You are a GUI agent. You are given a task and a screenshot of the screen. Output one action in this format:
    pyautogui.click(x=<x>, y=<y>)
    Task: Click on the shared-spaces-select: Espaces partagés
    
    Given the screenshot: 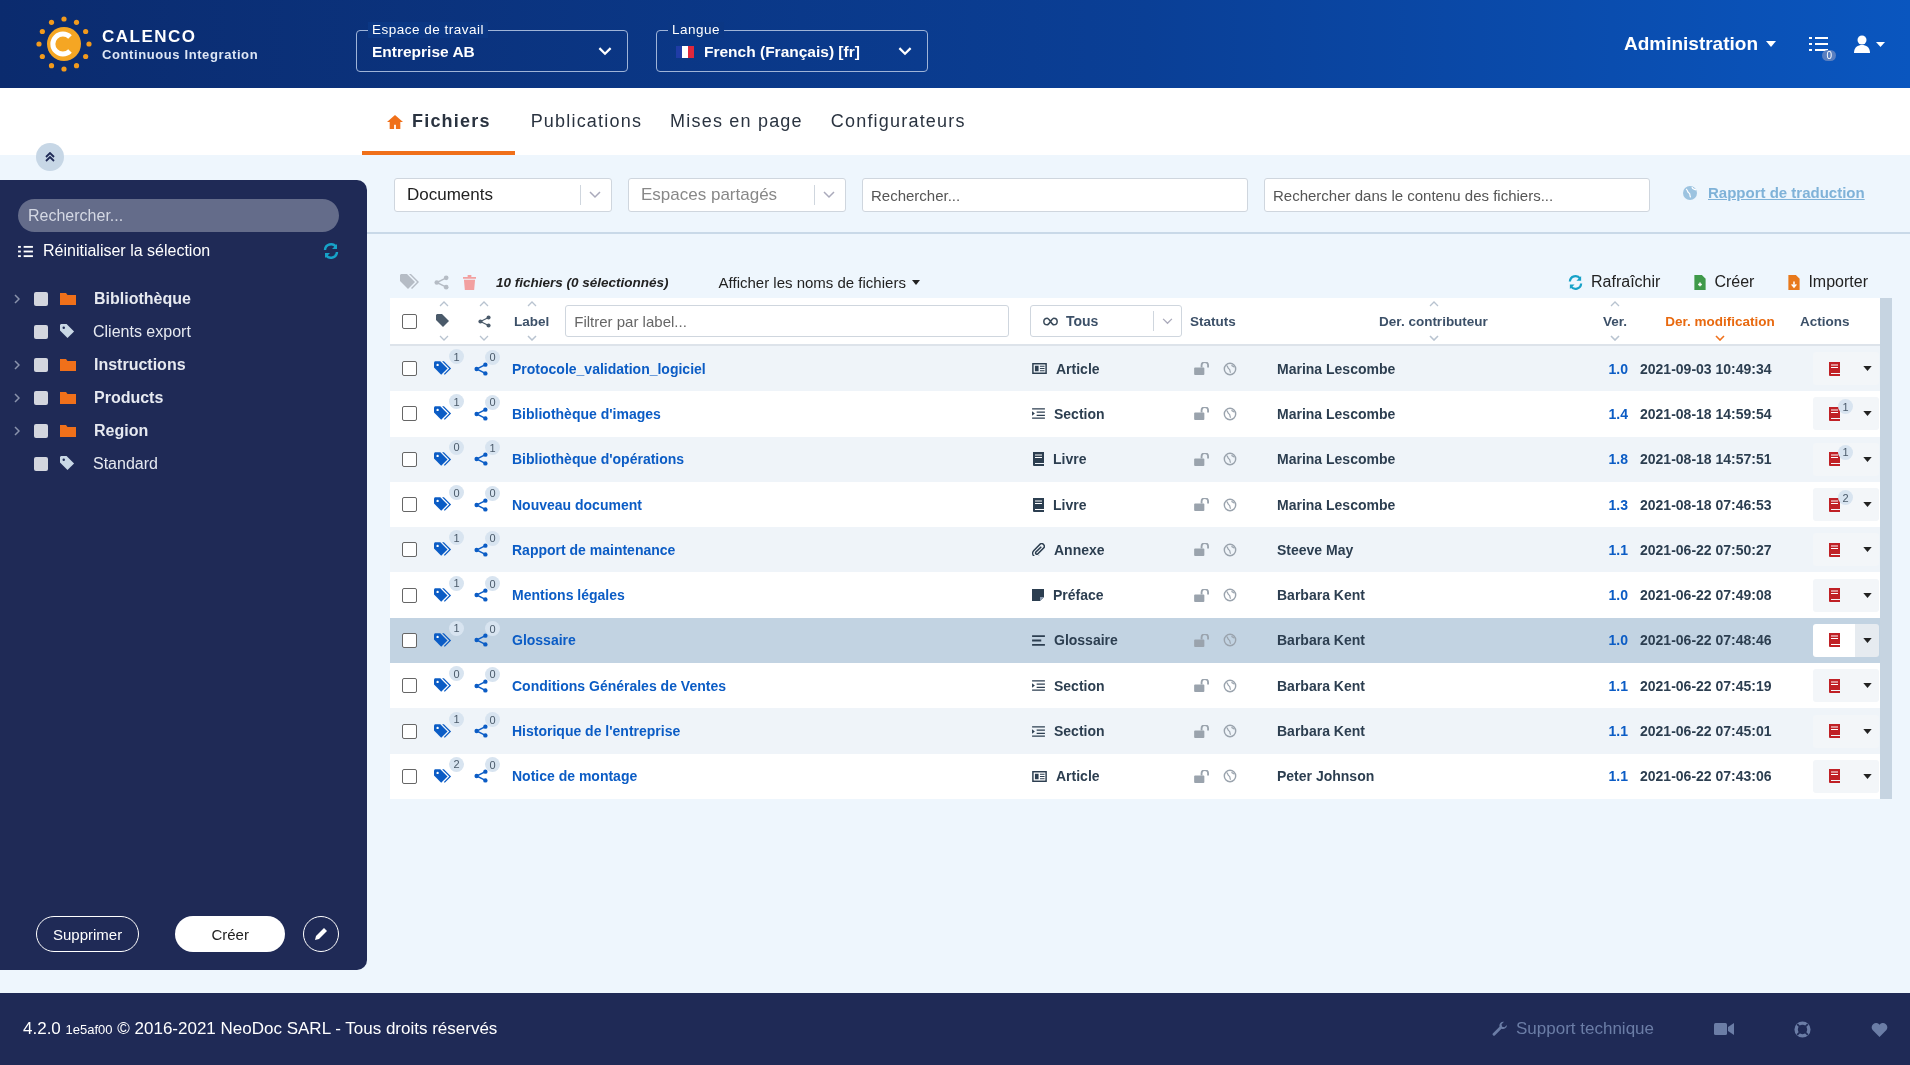 What is the action you would take?
    pyautogui.click(x=737, y=195)
    